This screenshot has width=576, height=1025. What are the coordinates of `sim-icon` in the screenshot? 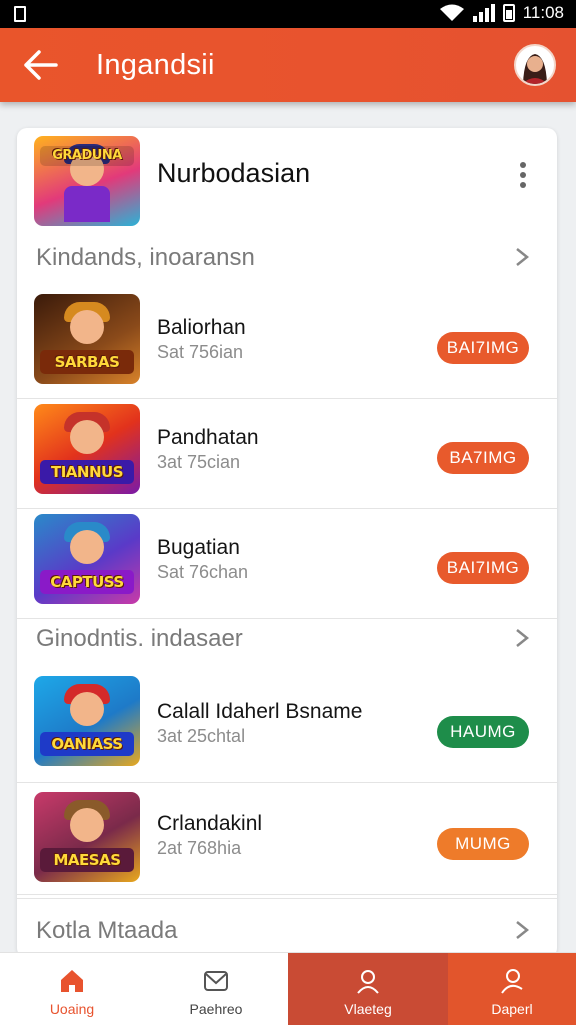 It's located at (20, 14).